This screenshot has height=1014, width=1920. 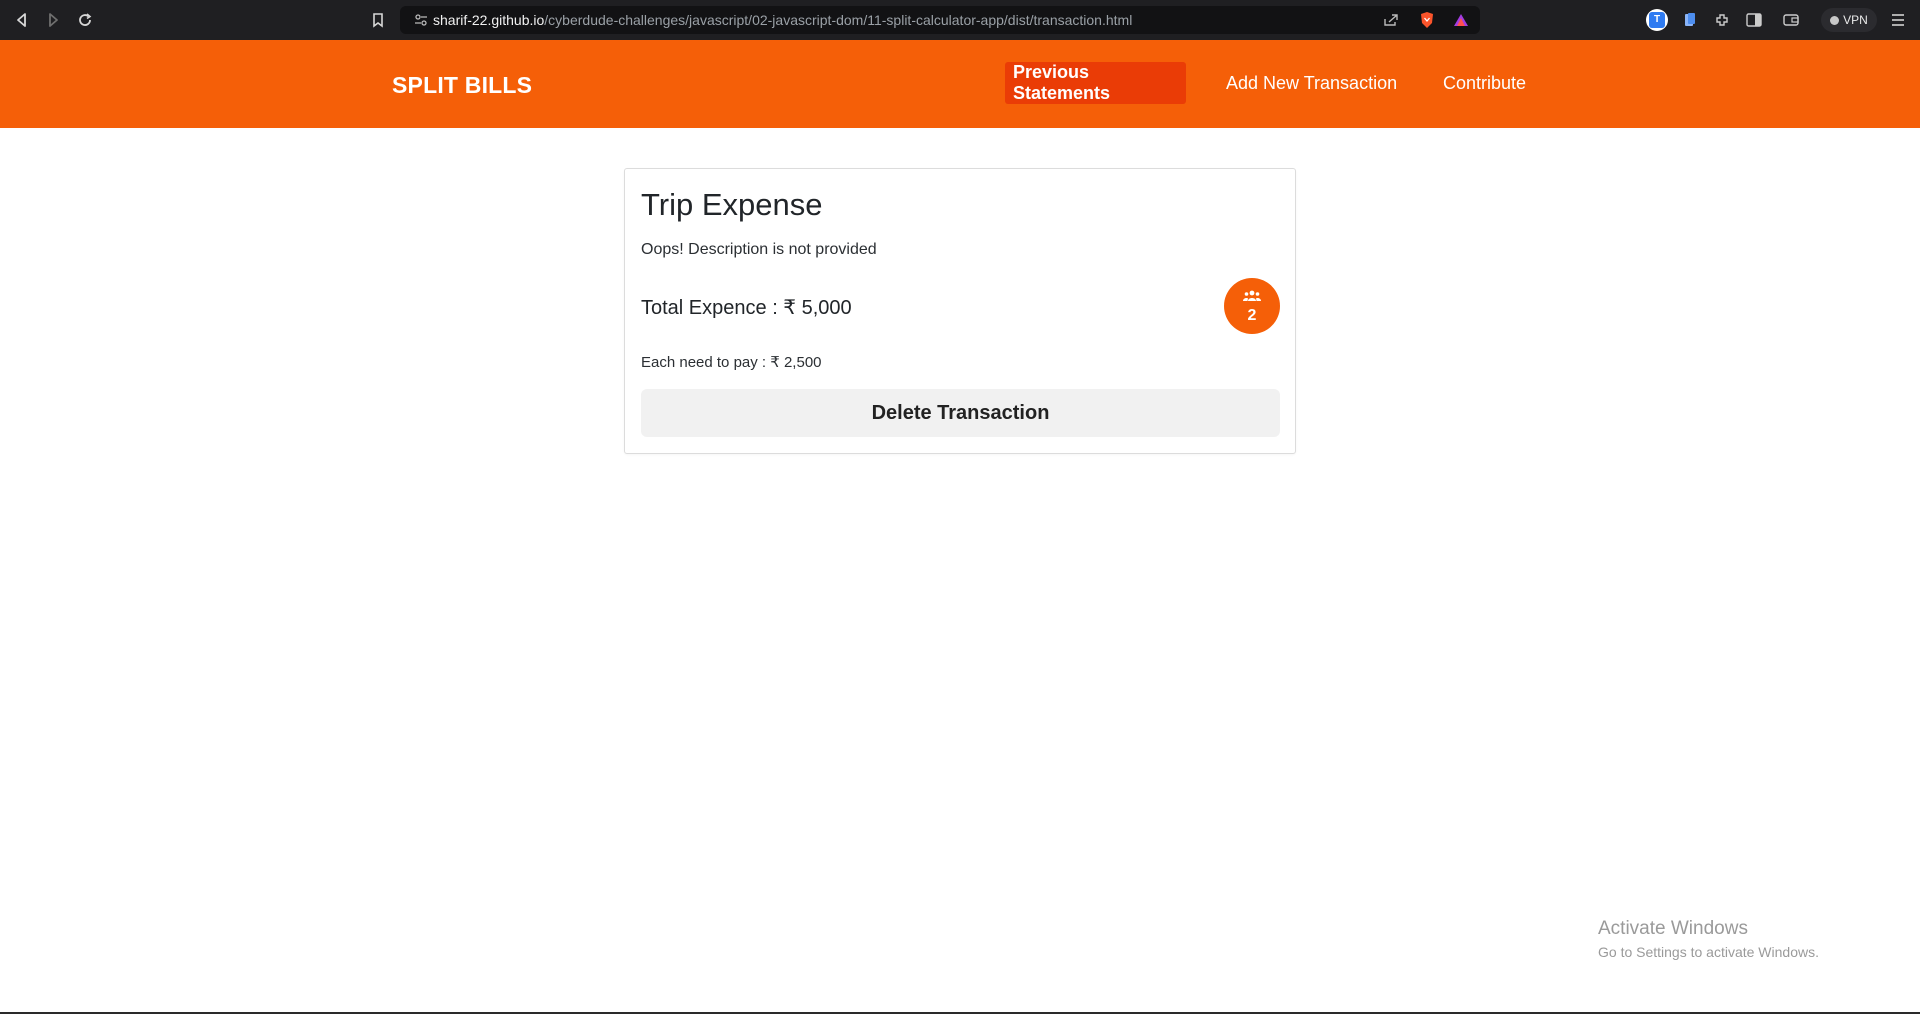 What do you see at coordinates (1391, 20) in the screenshot?
I see `share-icon` at bounding box center [1391, 20].